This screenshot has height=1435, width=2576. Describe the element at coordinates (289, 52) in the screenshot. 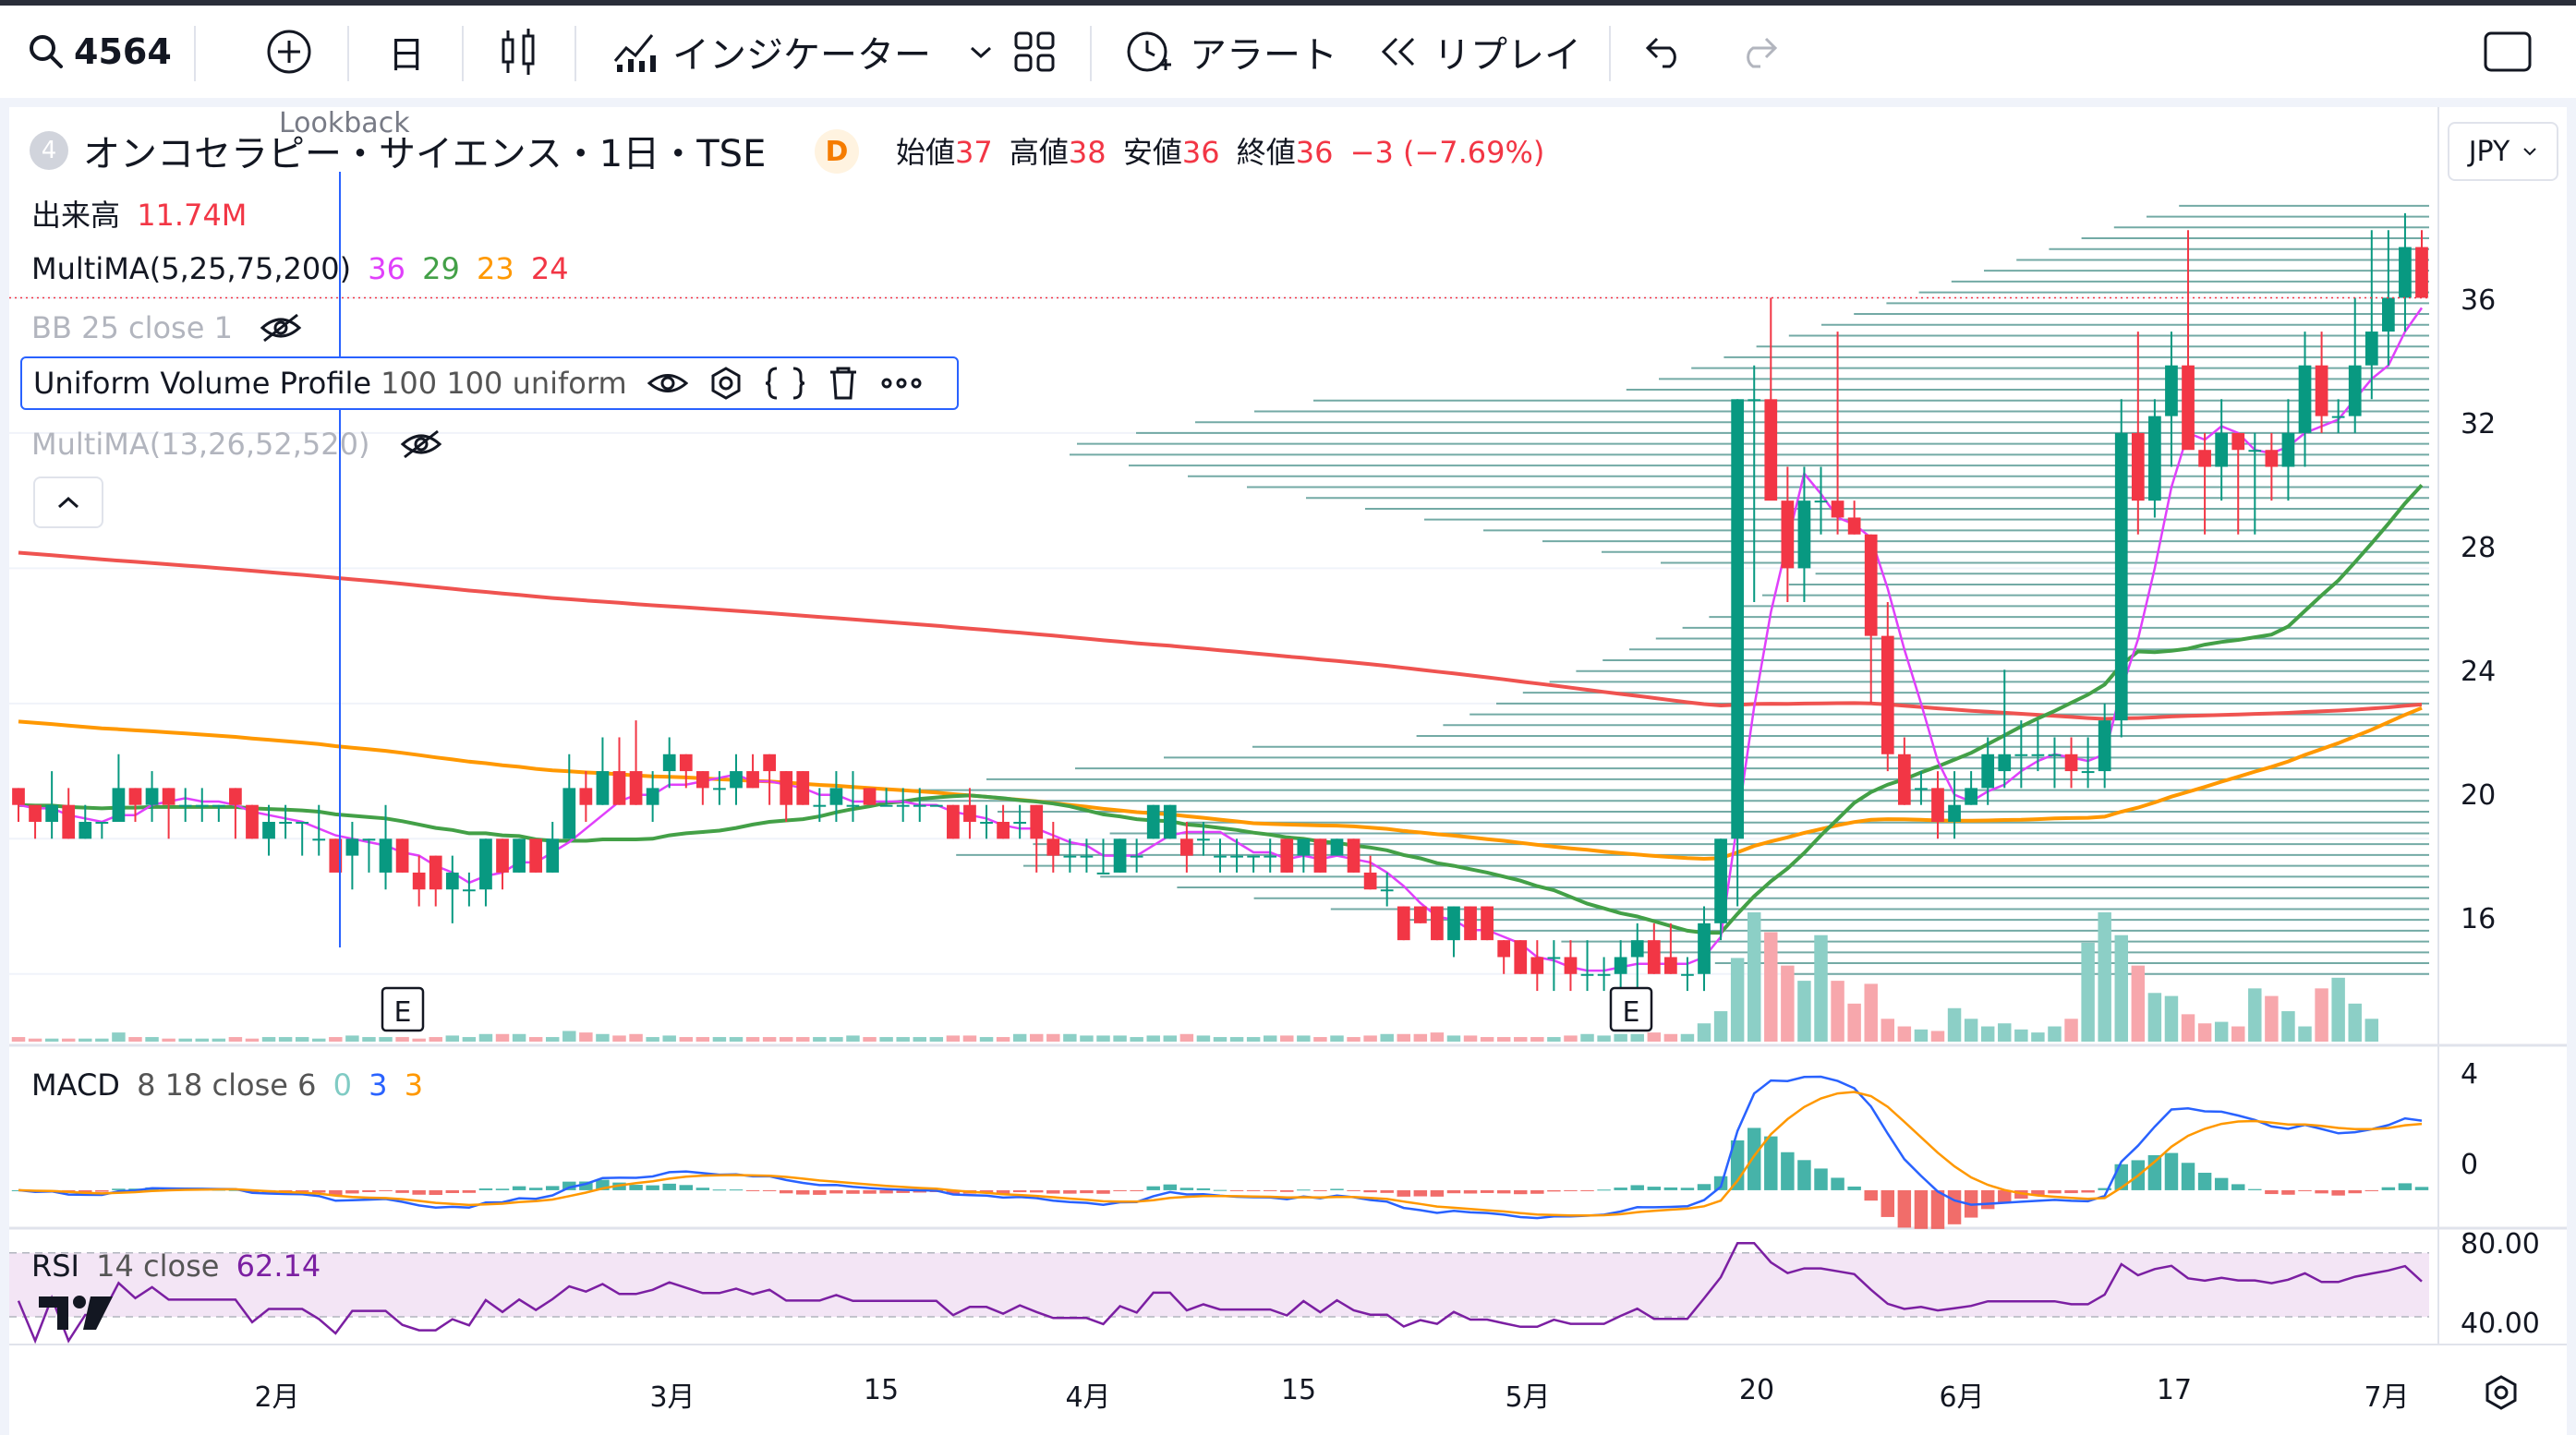

I see `compare-button` at that location.